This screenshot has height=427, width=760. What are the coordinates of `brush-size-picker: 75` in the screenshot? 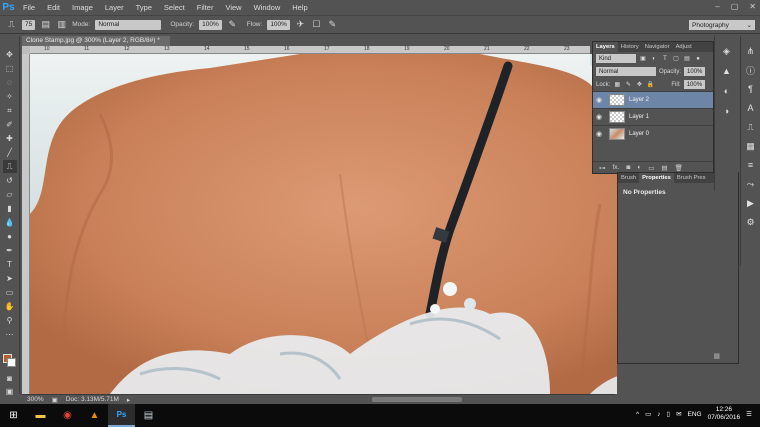 It's located at (29, 24).